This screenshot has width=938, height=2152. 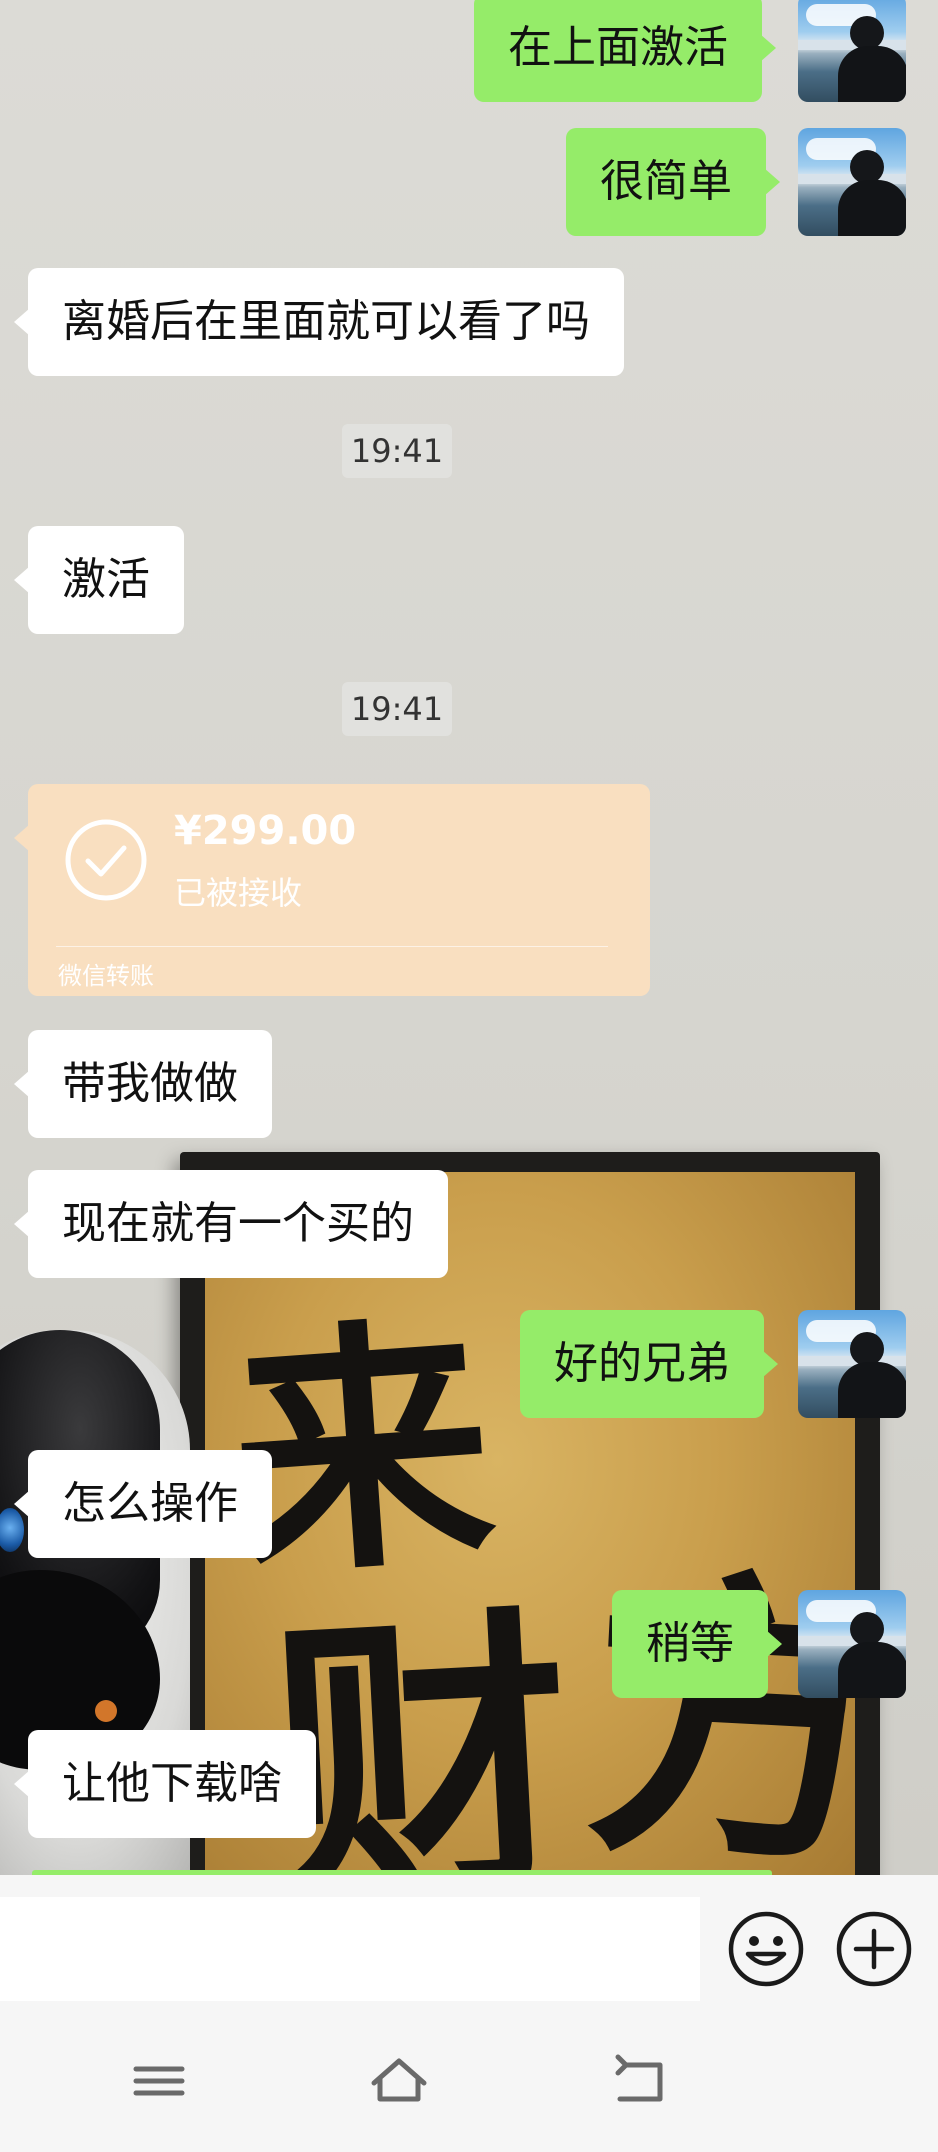 I want to click on message-bubble-outgoing: 稍等, so click(x=697, y=1644).